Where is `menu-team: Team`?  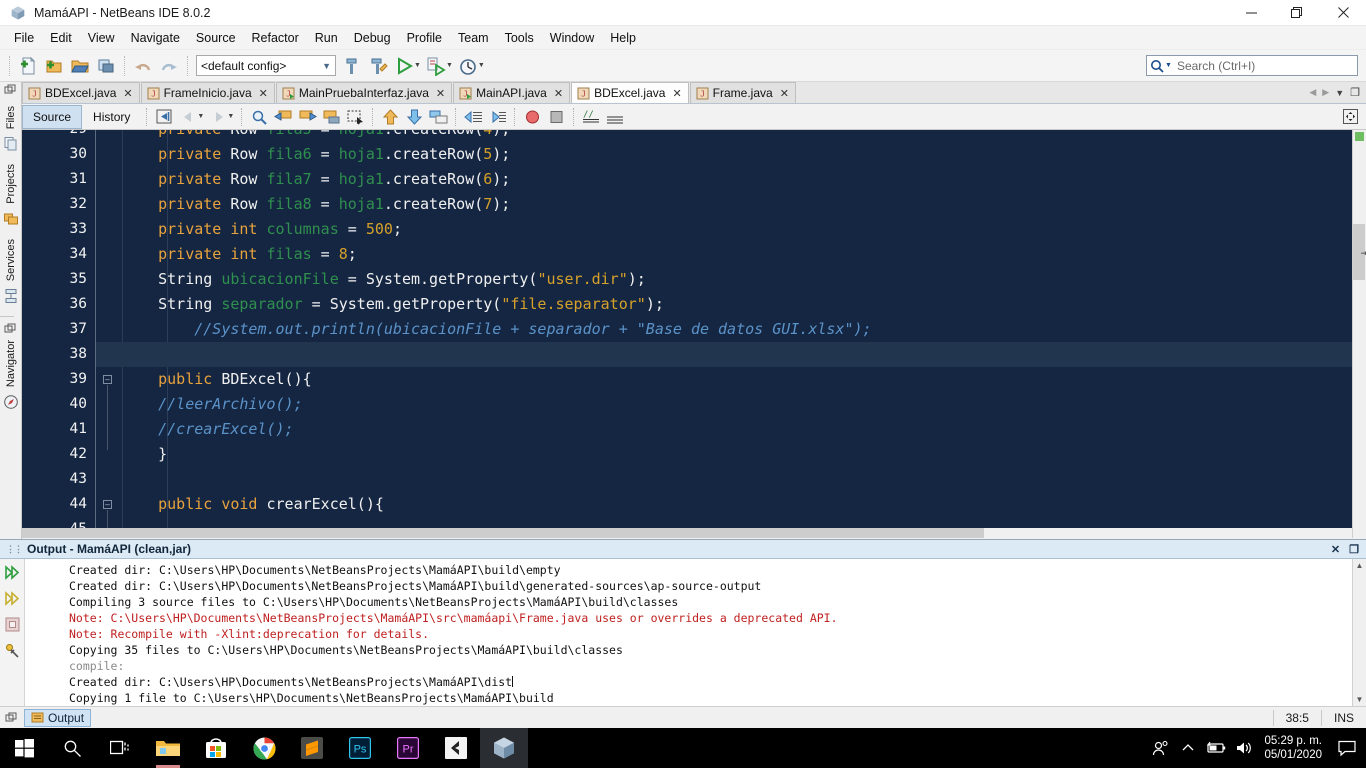
menu-team: Team is located at coordinates (473, 38).